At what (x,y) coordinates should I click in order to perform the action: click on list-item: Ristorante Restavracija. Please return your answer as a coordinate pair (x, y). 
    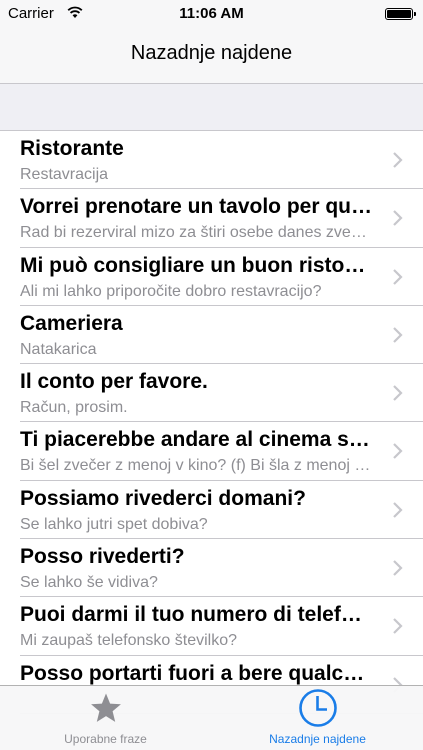
    Looking at the image, I should click on (211, 160).